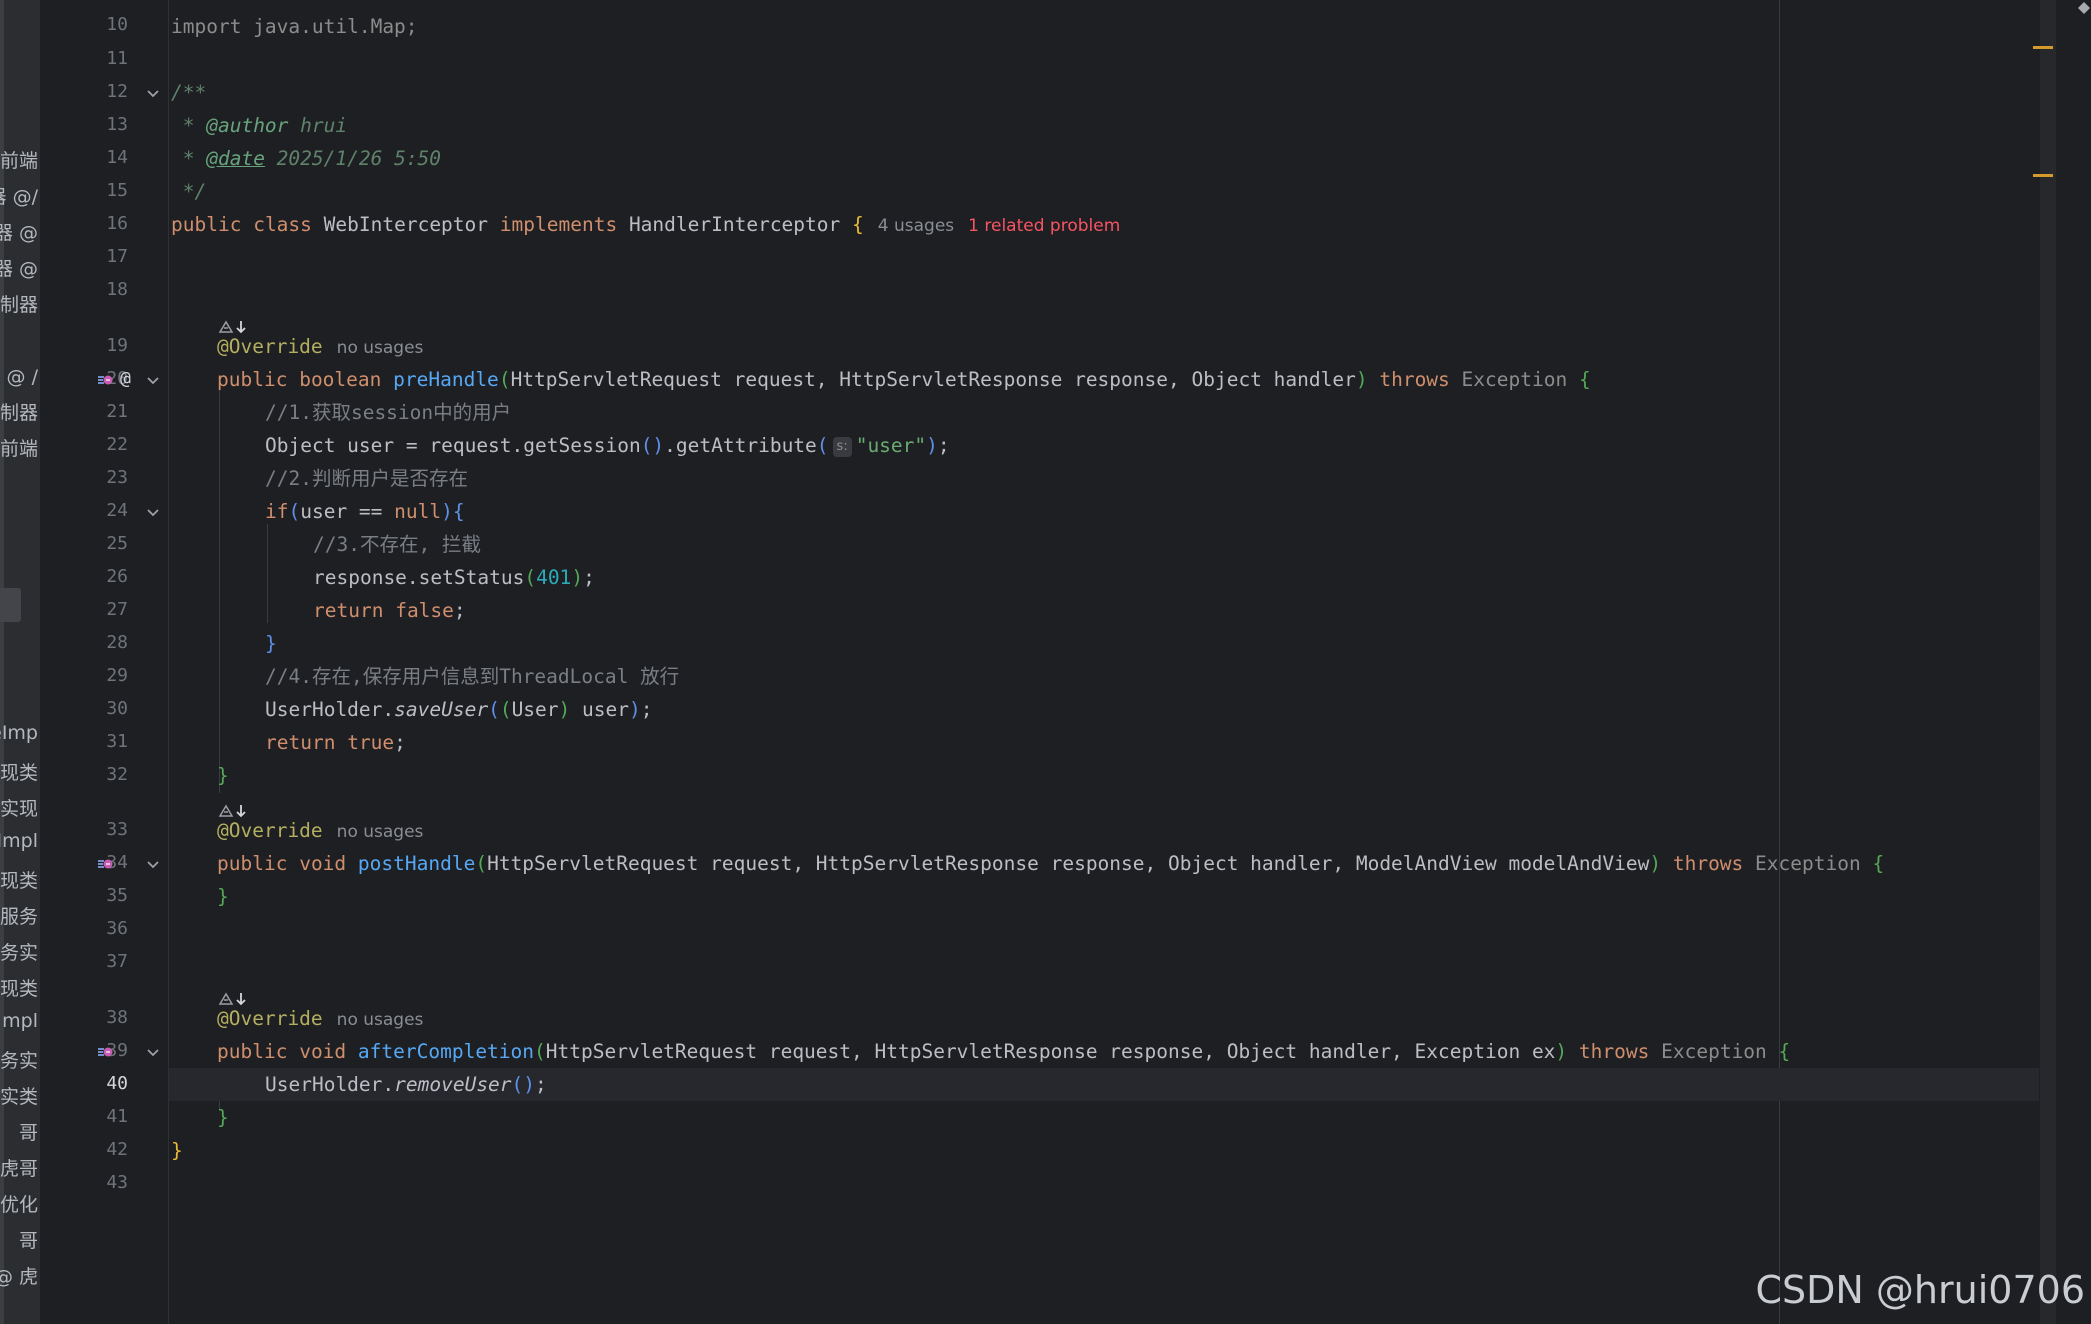 The width and height of the screenshot is (2091, 1324). I want to click on method-posthandle: postHandle, so click(416, 863).